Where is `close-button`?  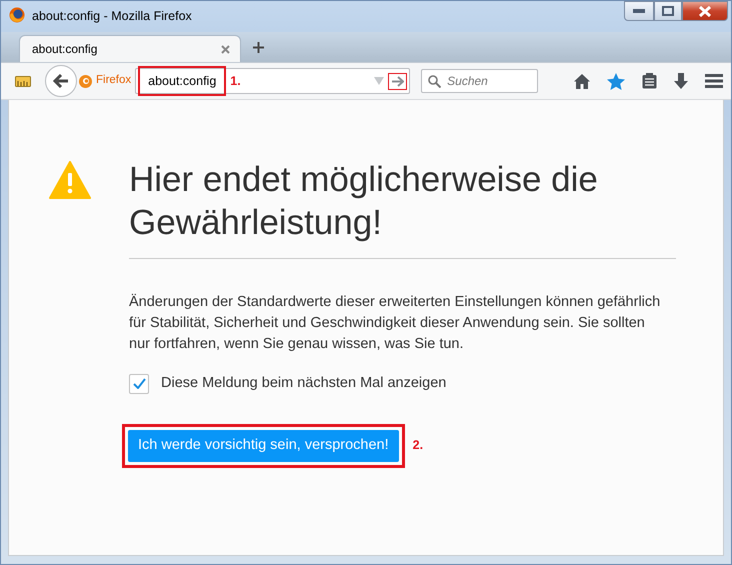
close-button is located at coordinates (705, 11).